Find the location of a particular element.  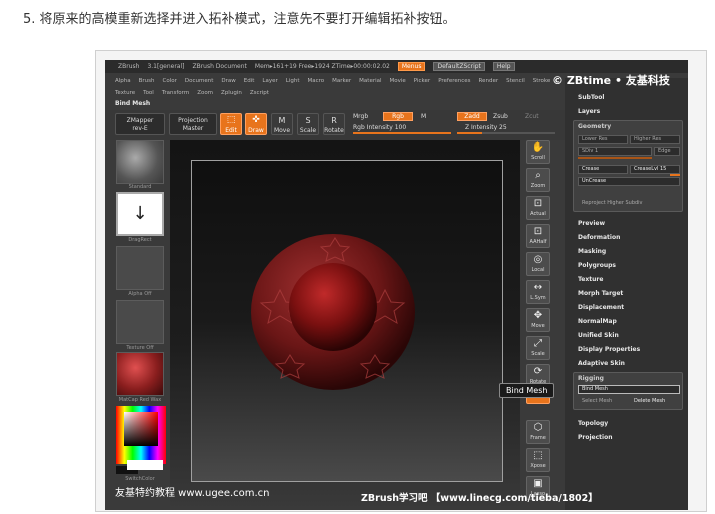

z-intensity-slider: Z Intensity 25 is located at coordinates (486, 127).